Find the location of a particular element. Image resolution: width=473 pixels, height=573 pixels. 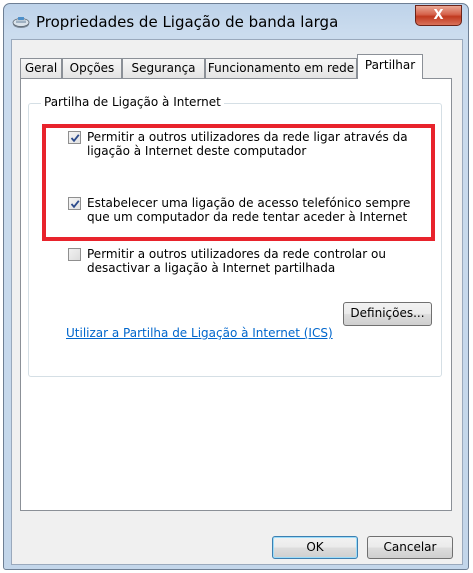

tab-funcionamento-em-rede: Funcionamento em rede is located at coordinates (281, 68).